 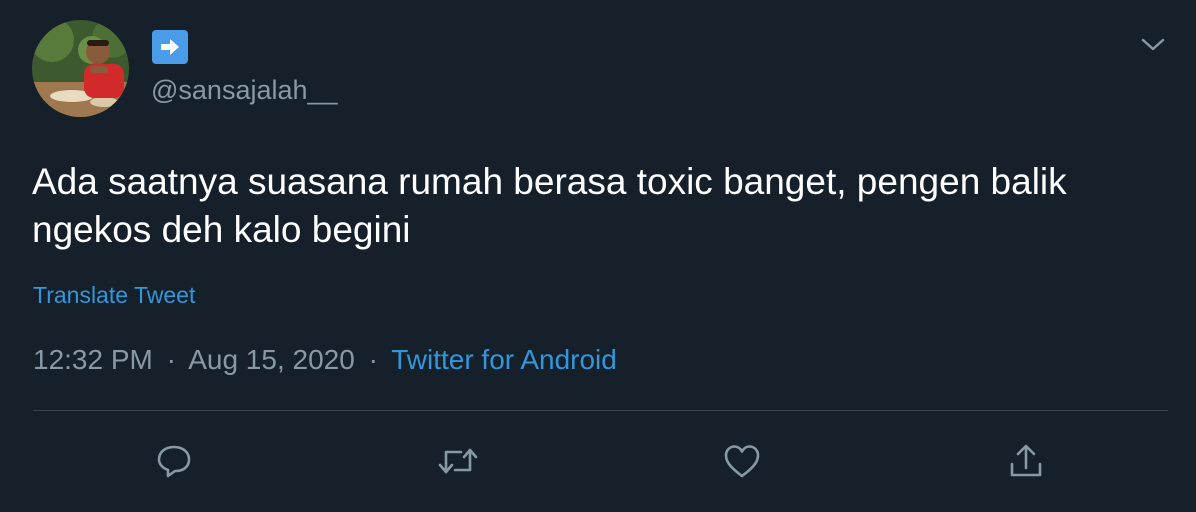 I want to click on tweet-time: 12:32 PM, so click(x=93, y=359).